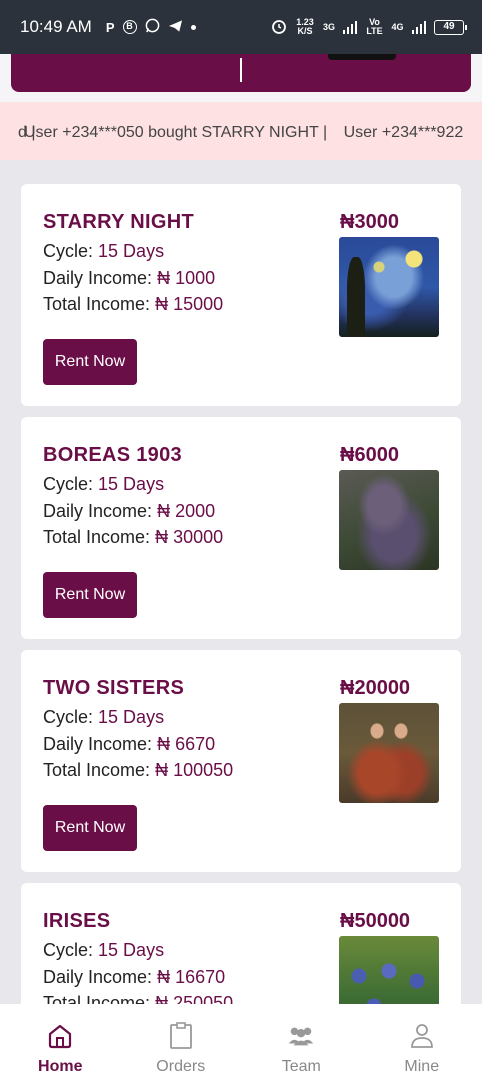 The image size is (482, 1080). Describe the element at coordinates (175, 27) in the screenshot. I see `telegram-icon` at that location.